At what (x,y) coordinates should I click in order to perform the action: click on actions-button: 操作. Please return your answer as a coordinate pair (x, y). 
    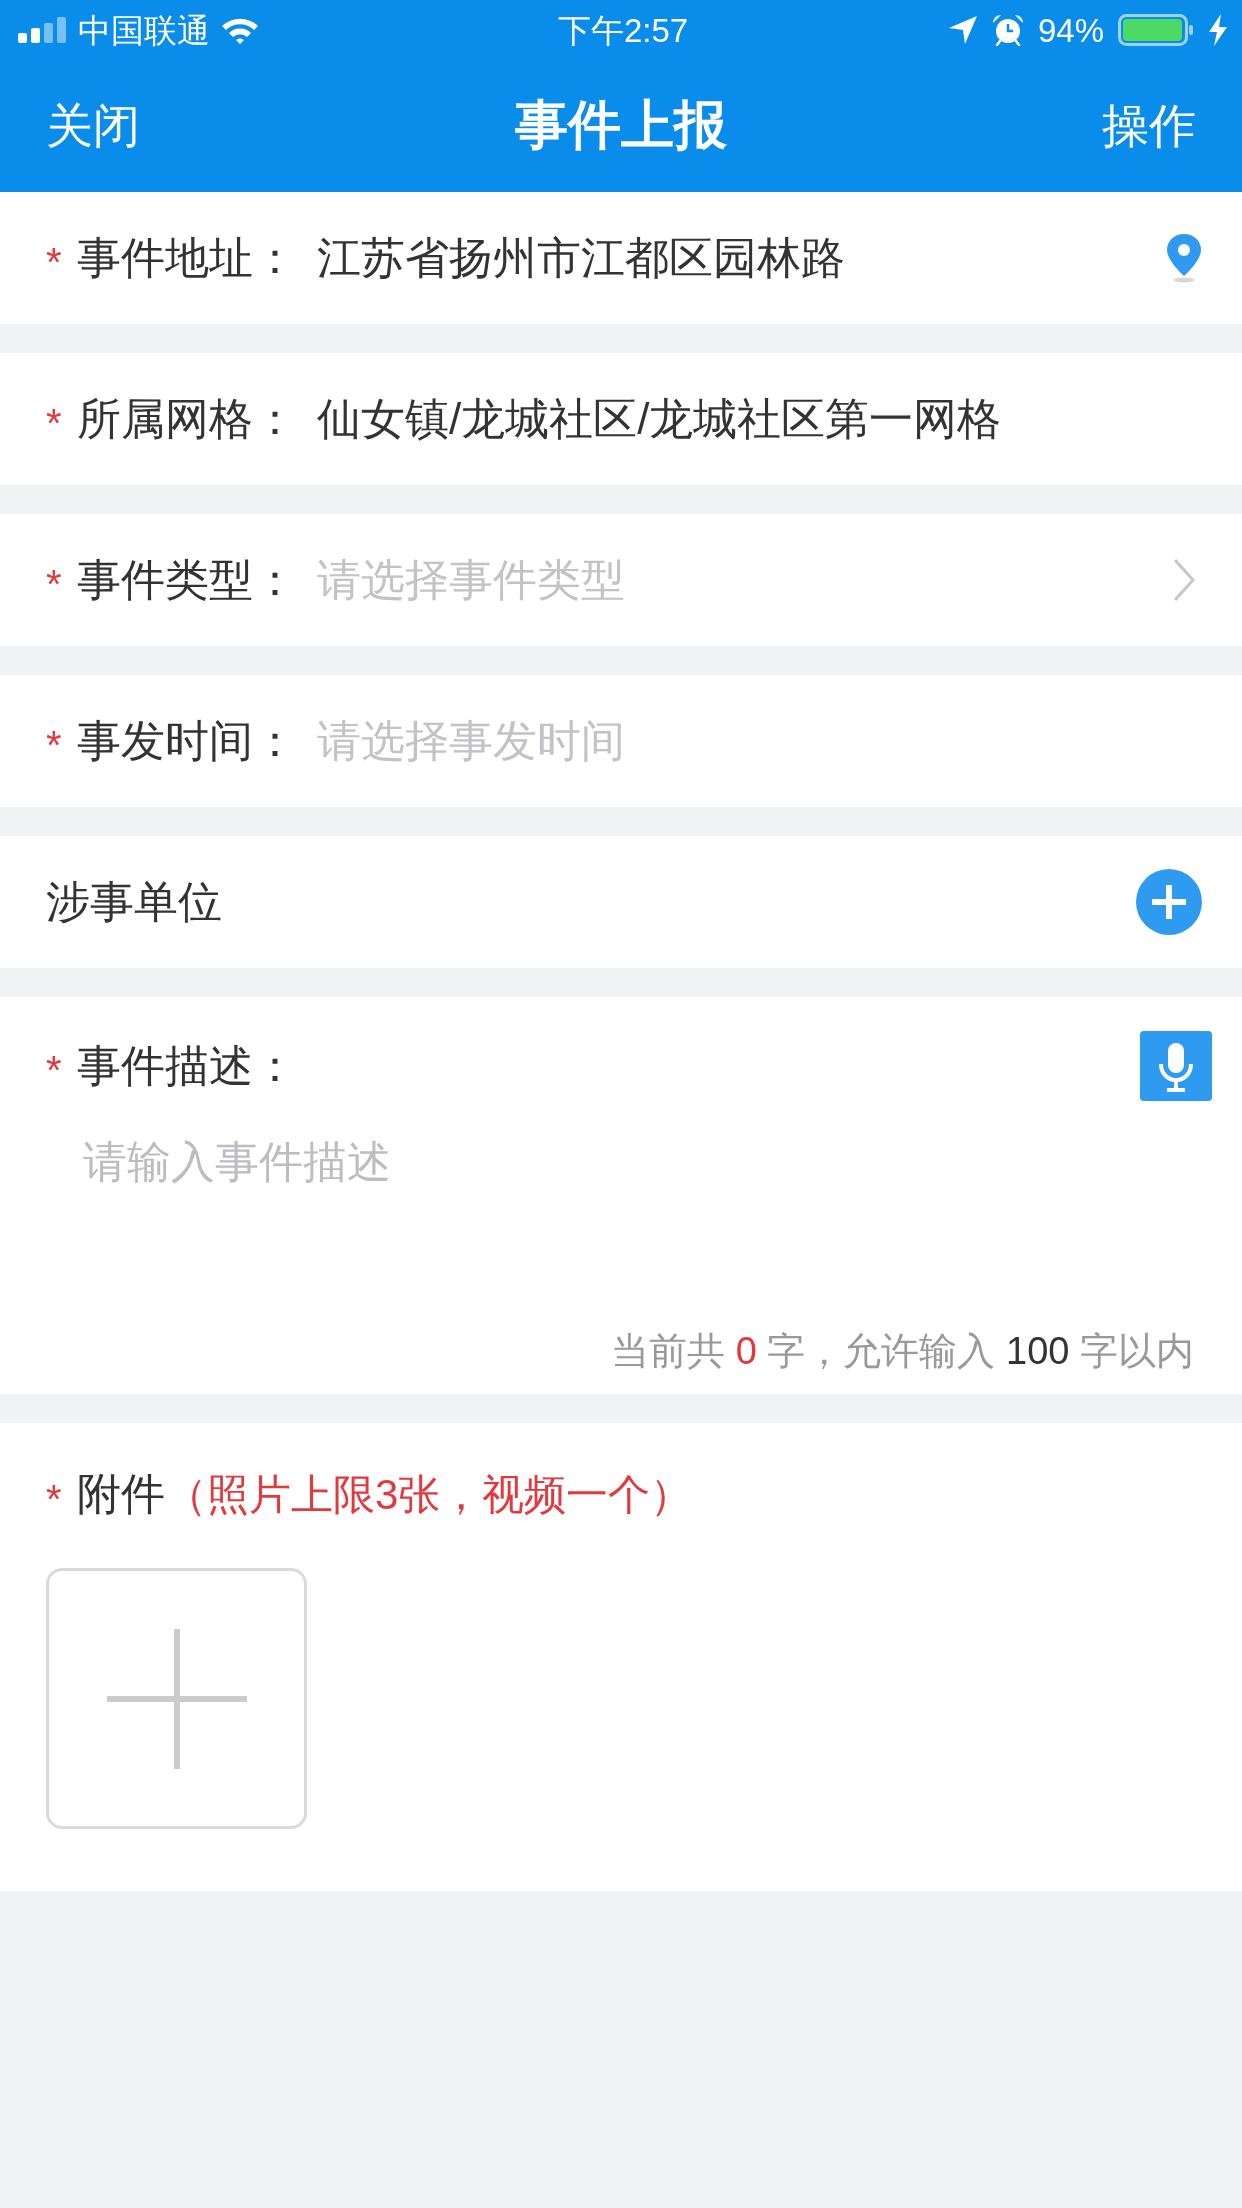
    Looking at the image, I should click on (1149, 126).